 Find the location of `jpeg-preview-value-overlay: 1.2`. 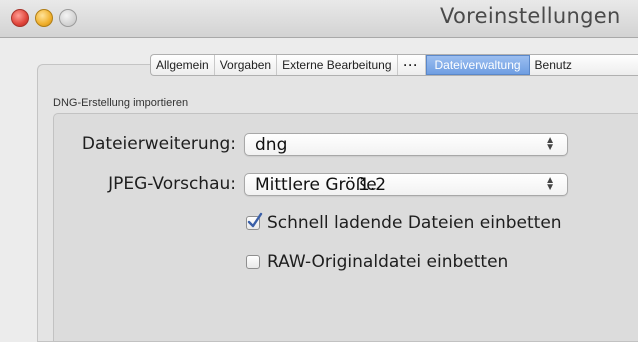

jpeg-preview-value-overlay: 1.2 is located at coordinates (373, 185).